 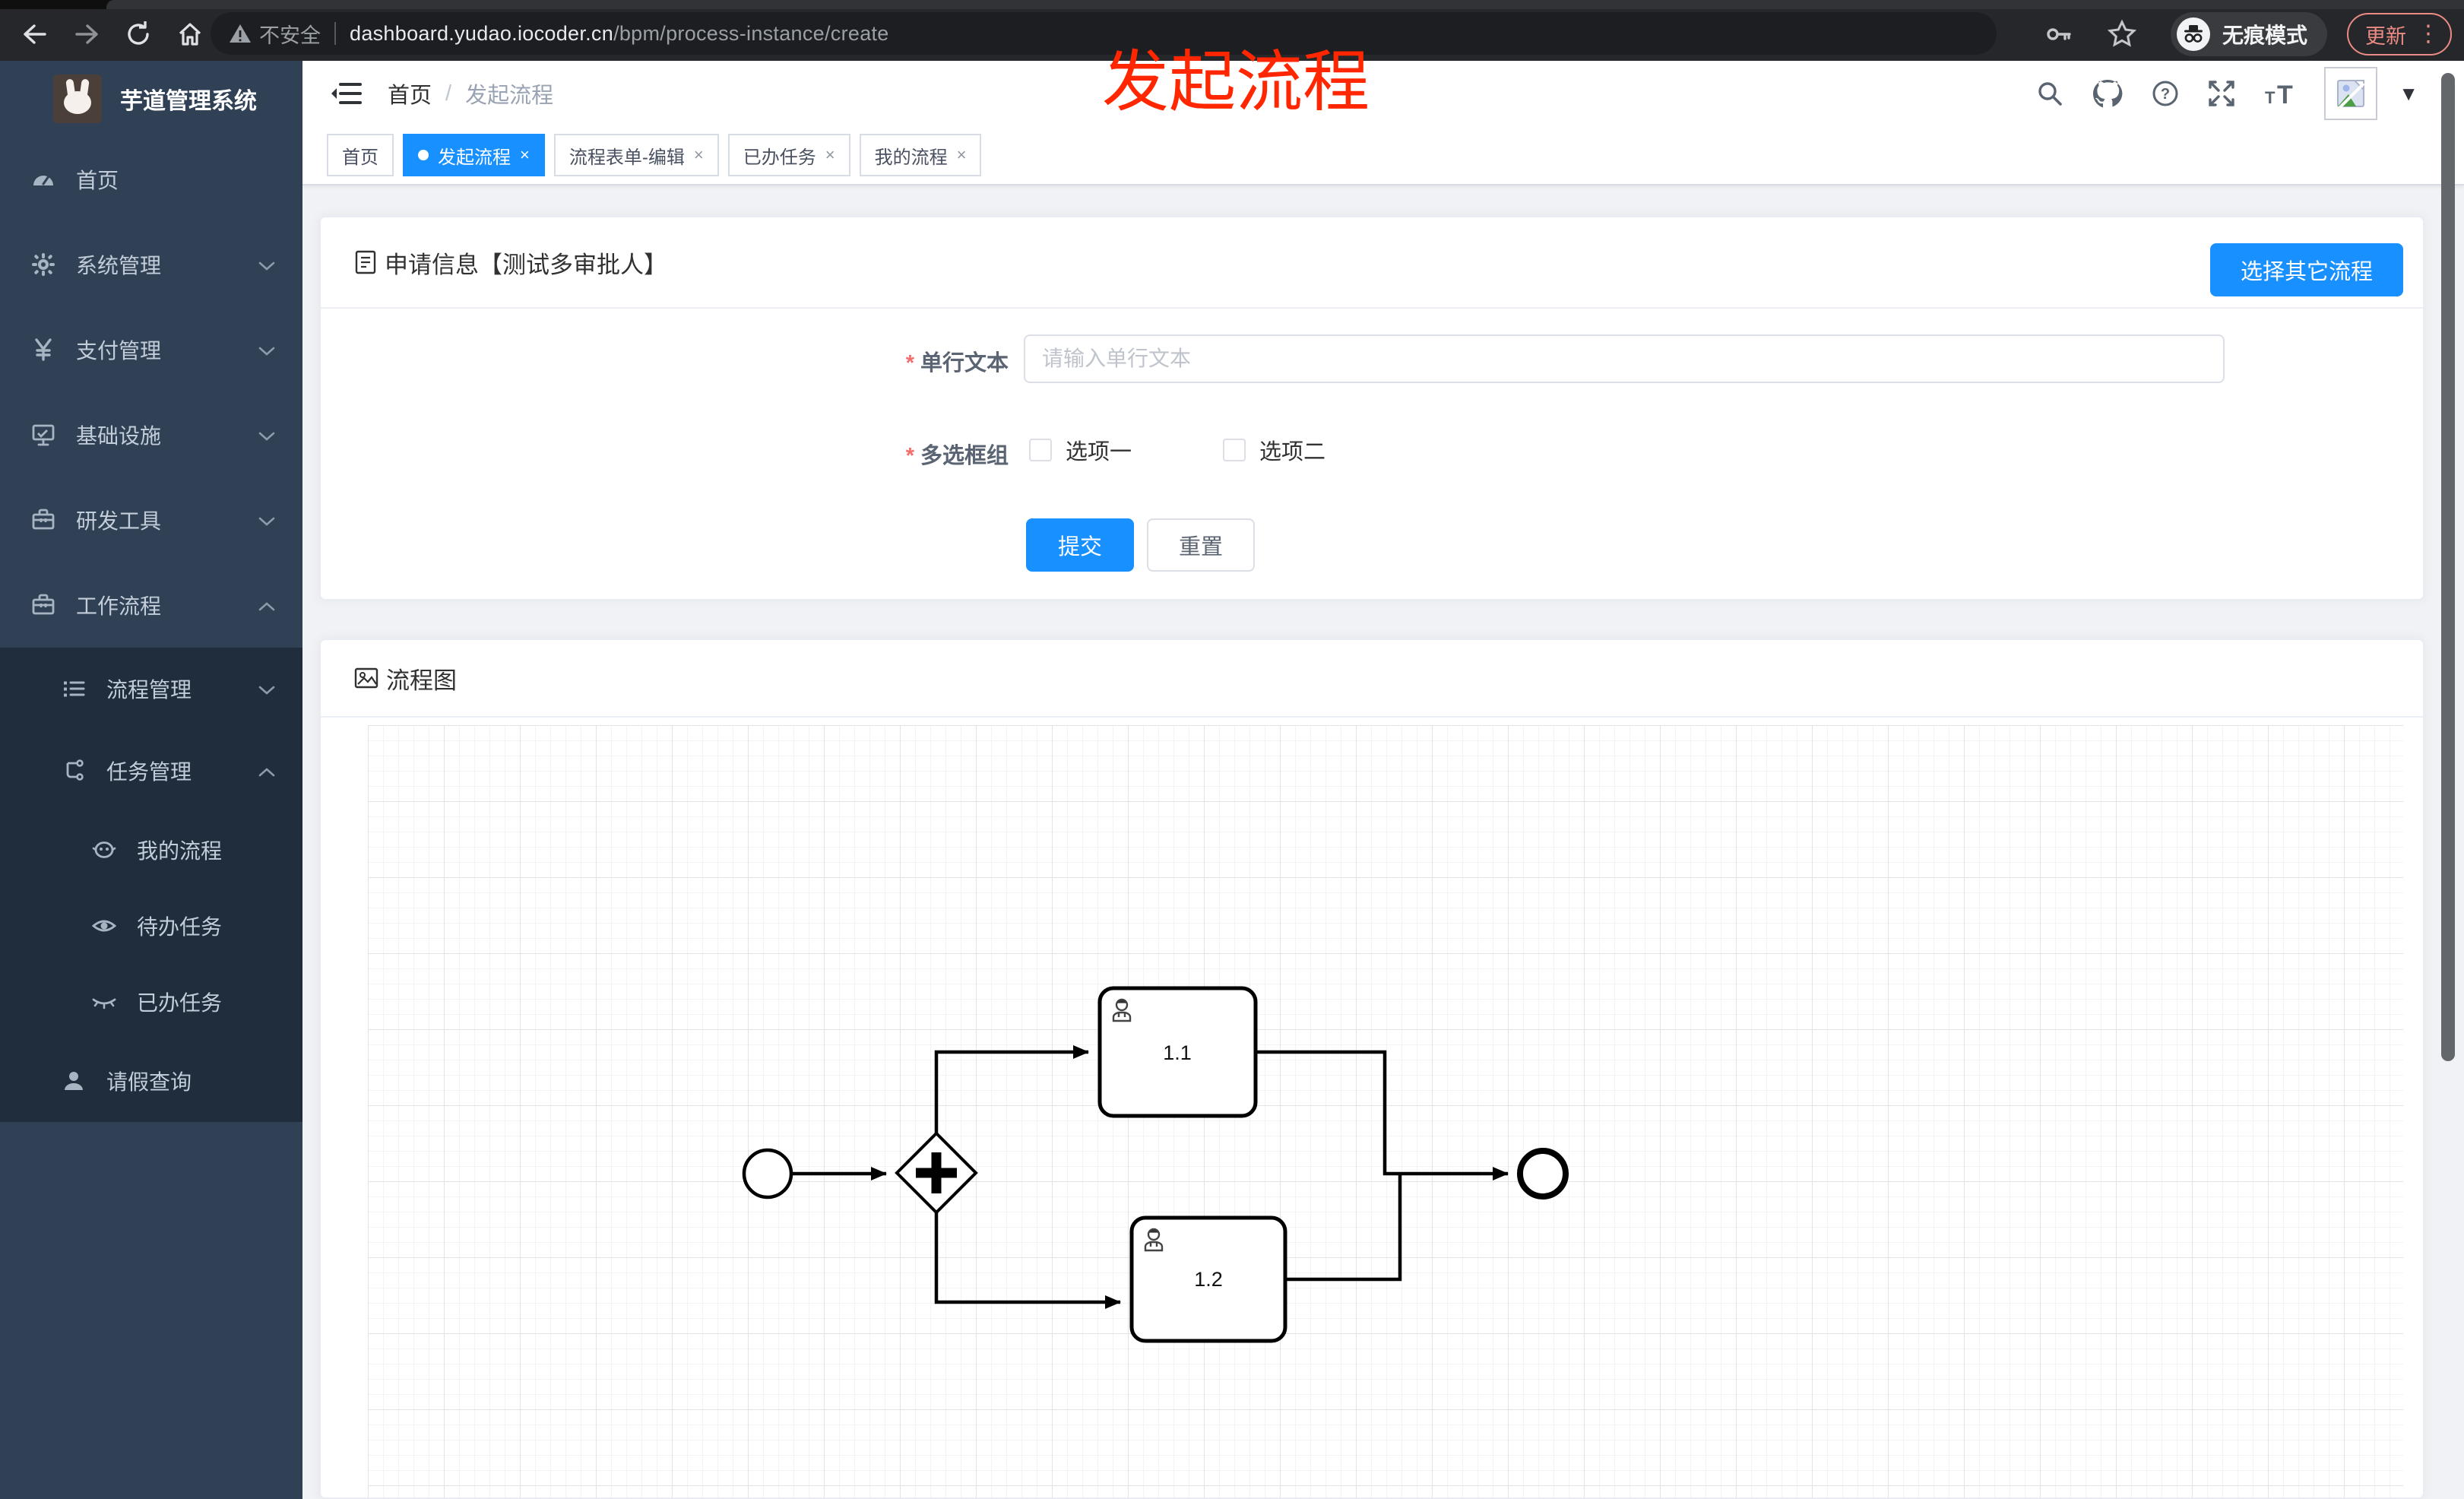 I want to click on checkbox-option2, so click(x=1234, y=450).